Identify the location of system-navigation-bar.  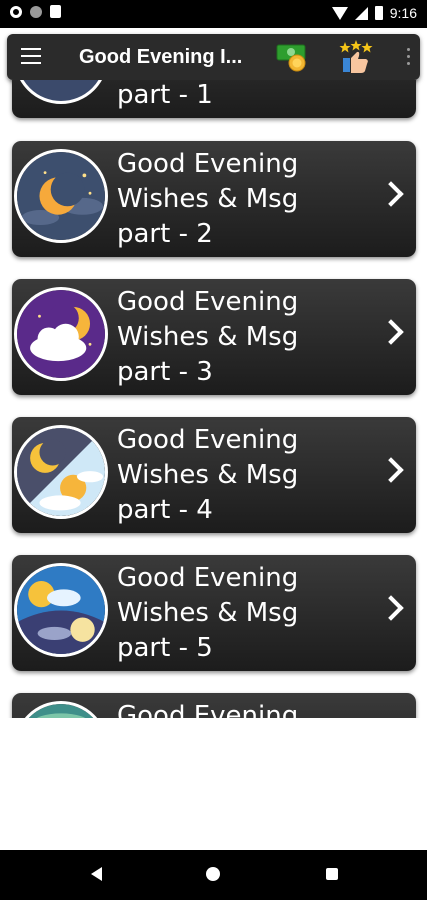
(213, 875).